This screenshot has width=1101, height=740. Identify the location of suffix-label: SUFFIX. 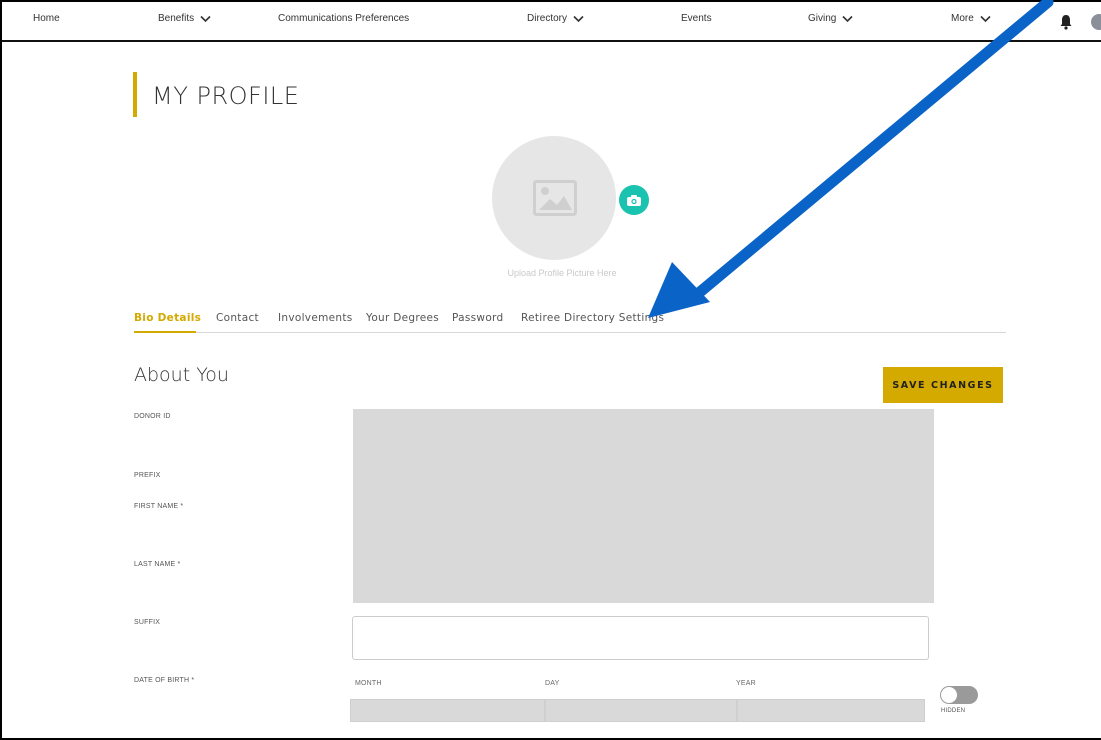
(147, 622).